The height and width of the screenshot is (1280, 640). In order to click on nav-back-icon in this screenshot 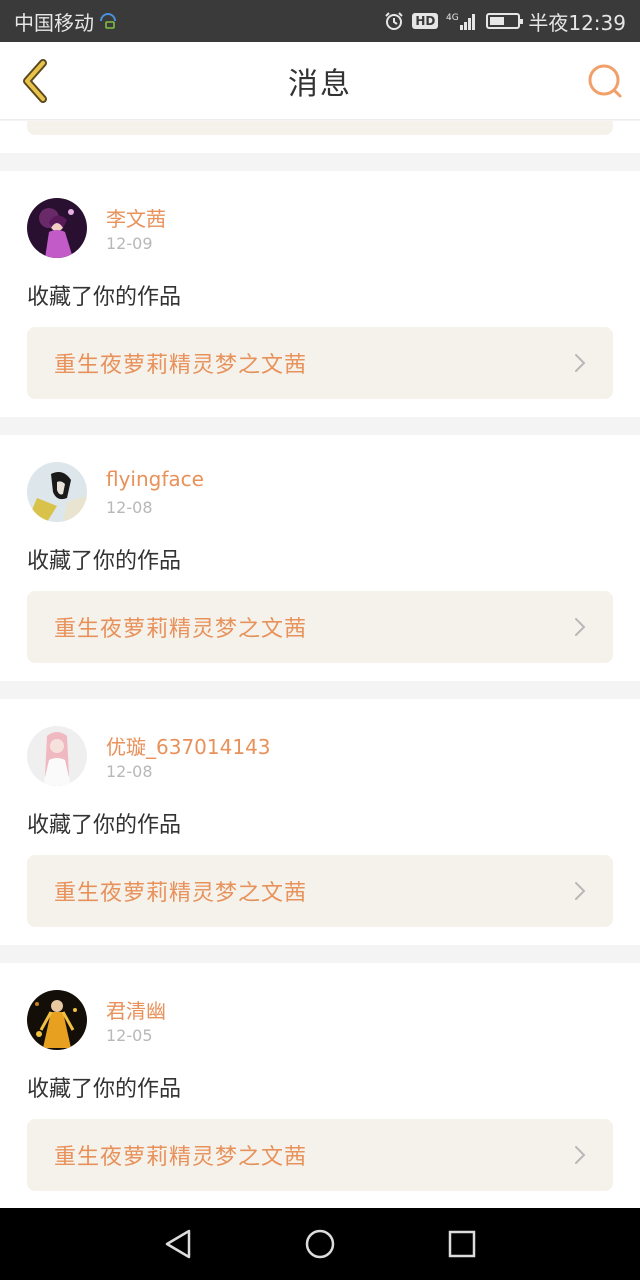, I will do `click(178, 1244)`.